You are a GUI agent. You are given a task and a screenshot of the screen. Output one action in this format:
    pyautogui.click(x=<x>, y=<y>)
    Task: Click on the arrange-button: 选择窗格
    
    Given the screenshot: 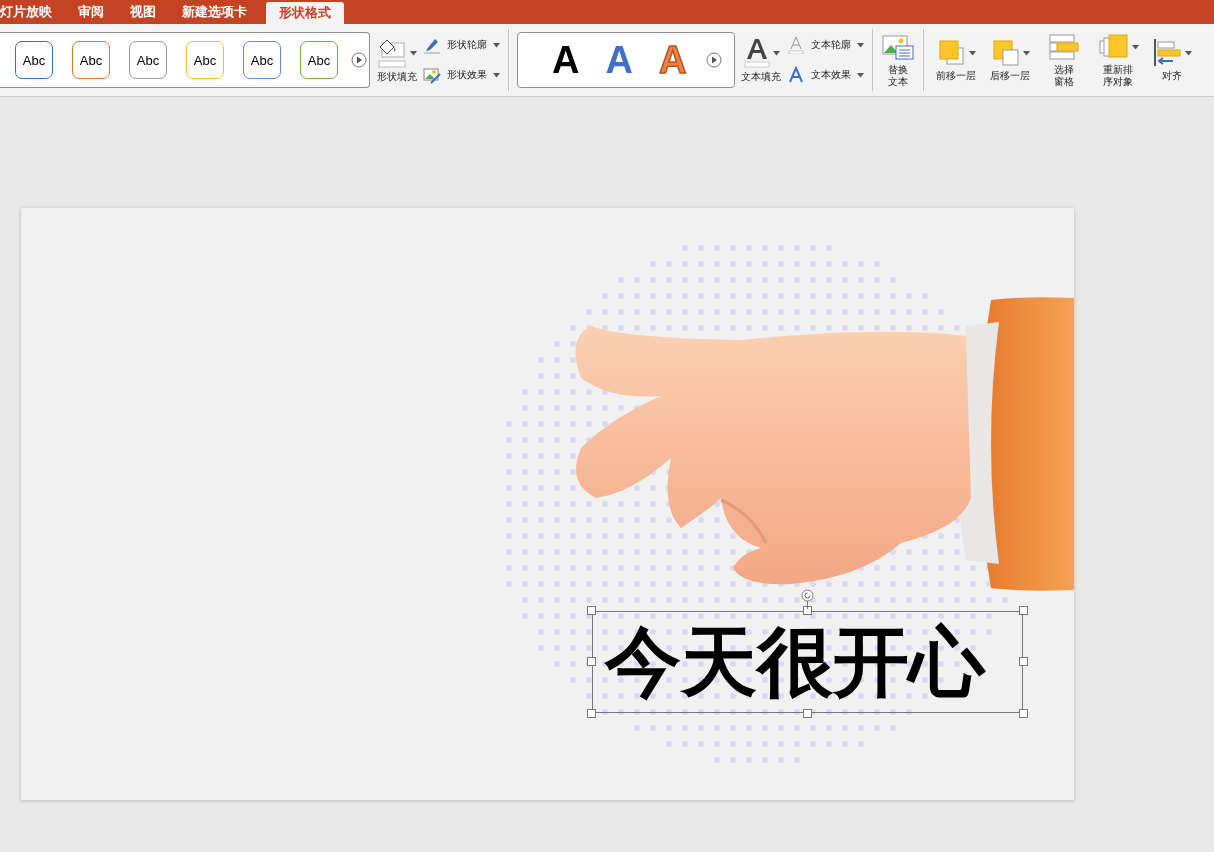 What is the action you would take?
    pyautogui.click(x=1064, y=60)
    